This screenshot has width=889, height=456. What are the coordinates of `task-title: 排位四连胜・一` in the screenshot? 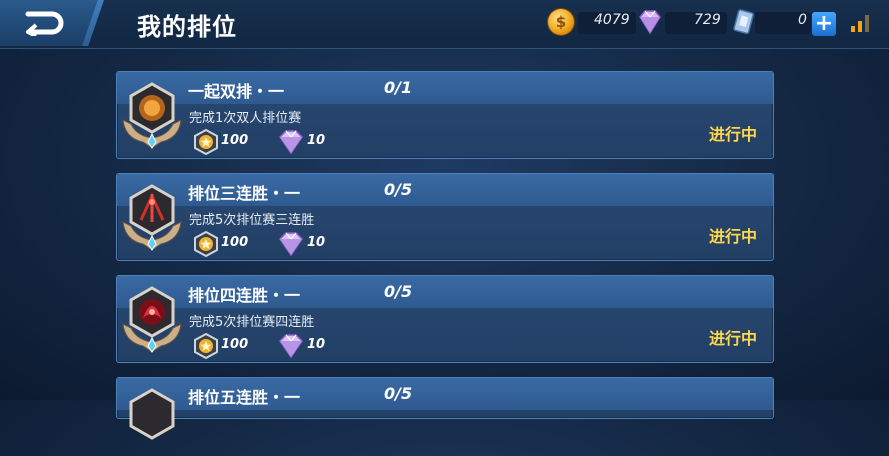 It's located at (244, 295).